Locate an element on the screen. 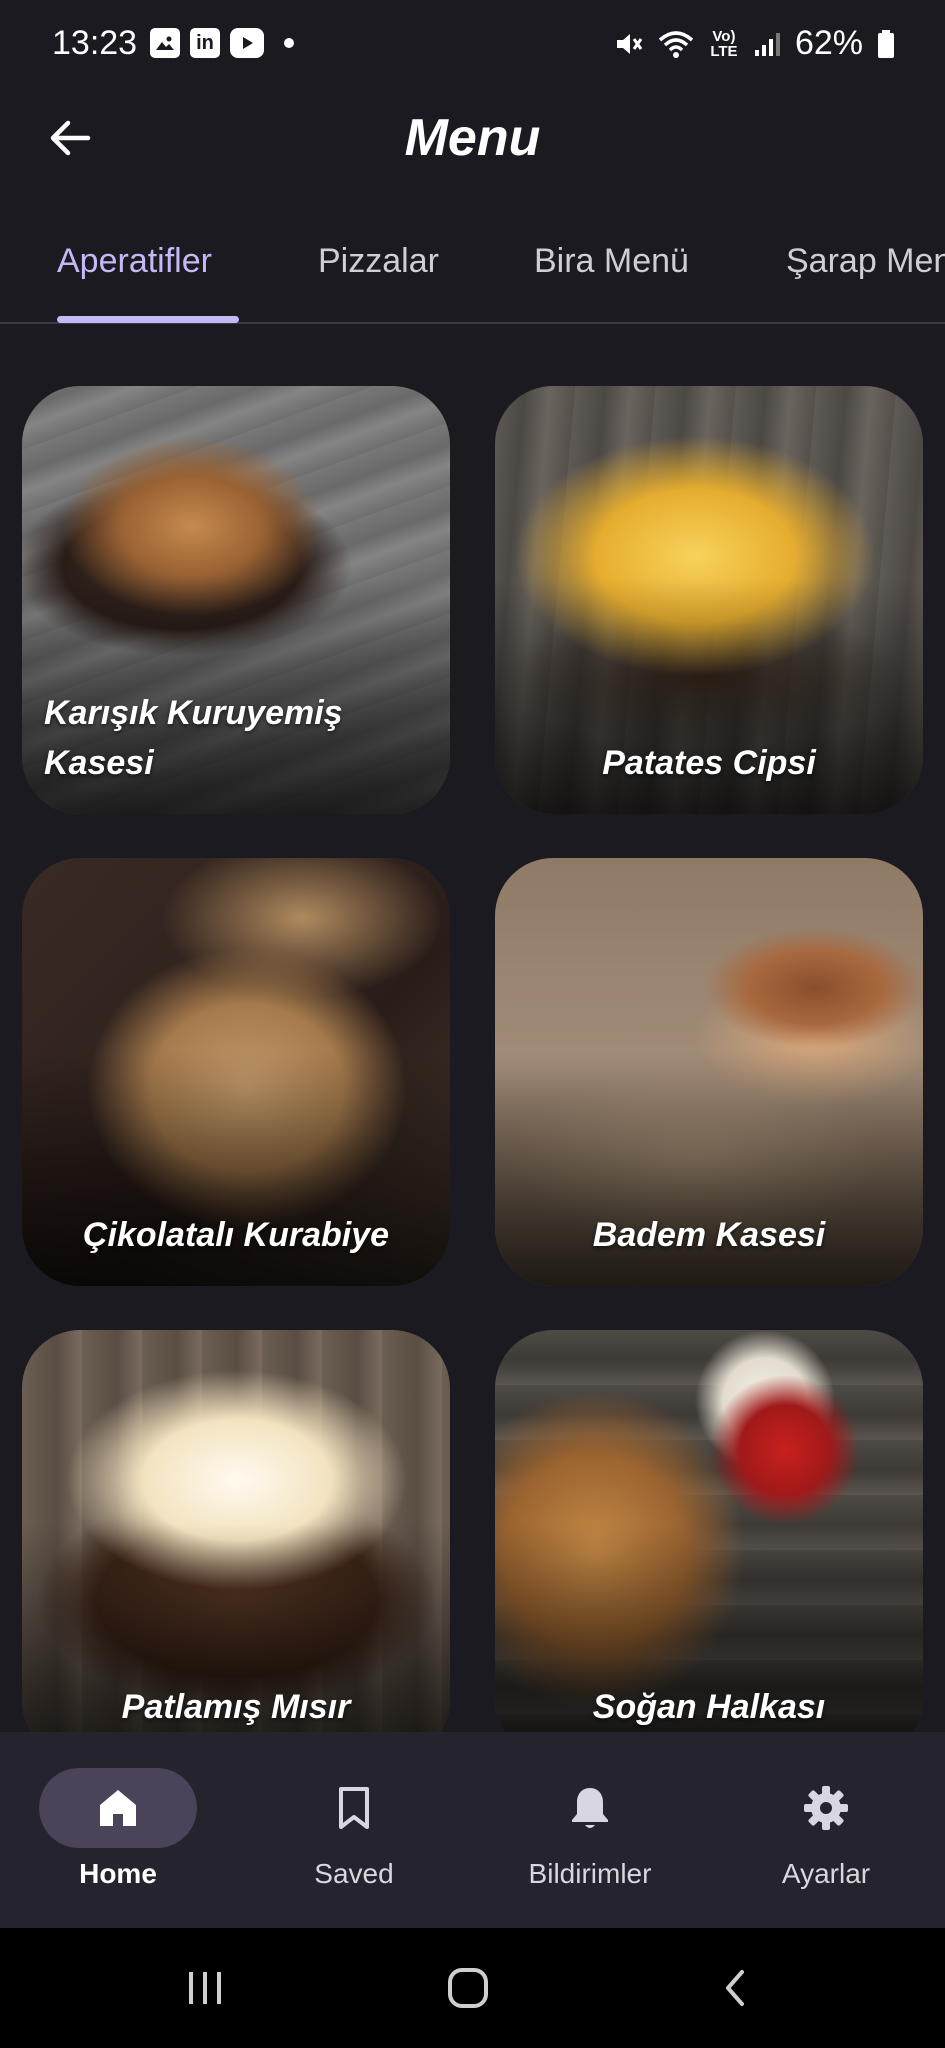 The height and width of the screenshot is (2048, 945). tab-bira-menu: Bira Menü is located at coordinates (611, 261).